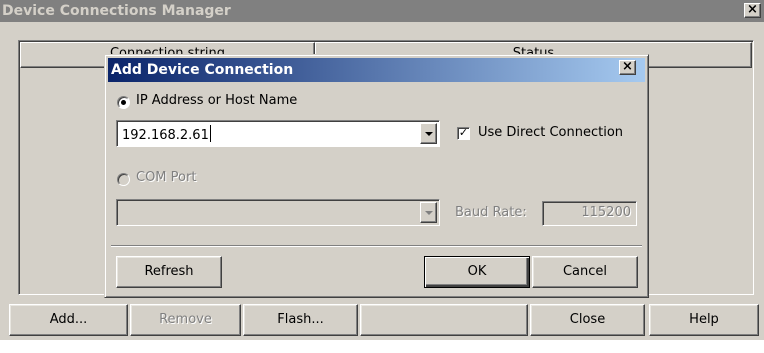  I want to click on com-port-label: COM Port, so click(166, 177).